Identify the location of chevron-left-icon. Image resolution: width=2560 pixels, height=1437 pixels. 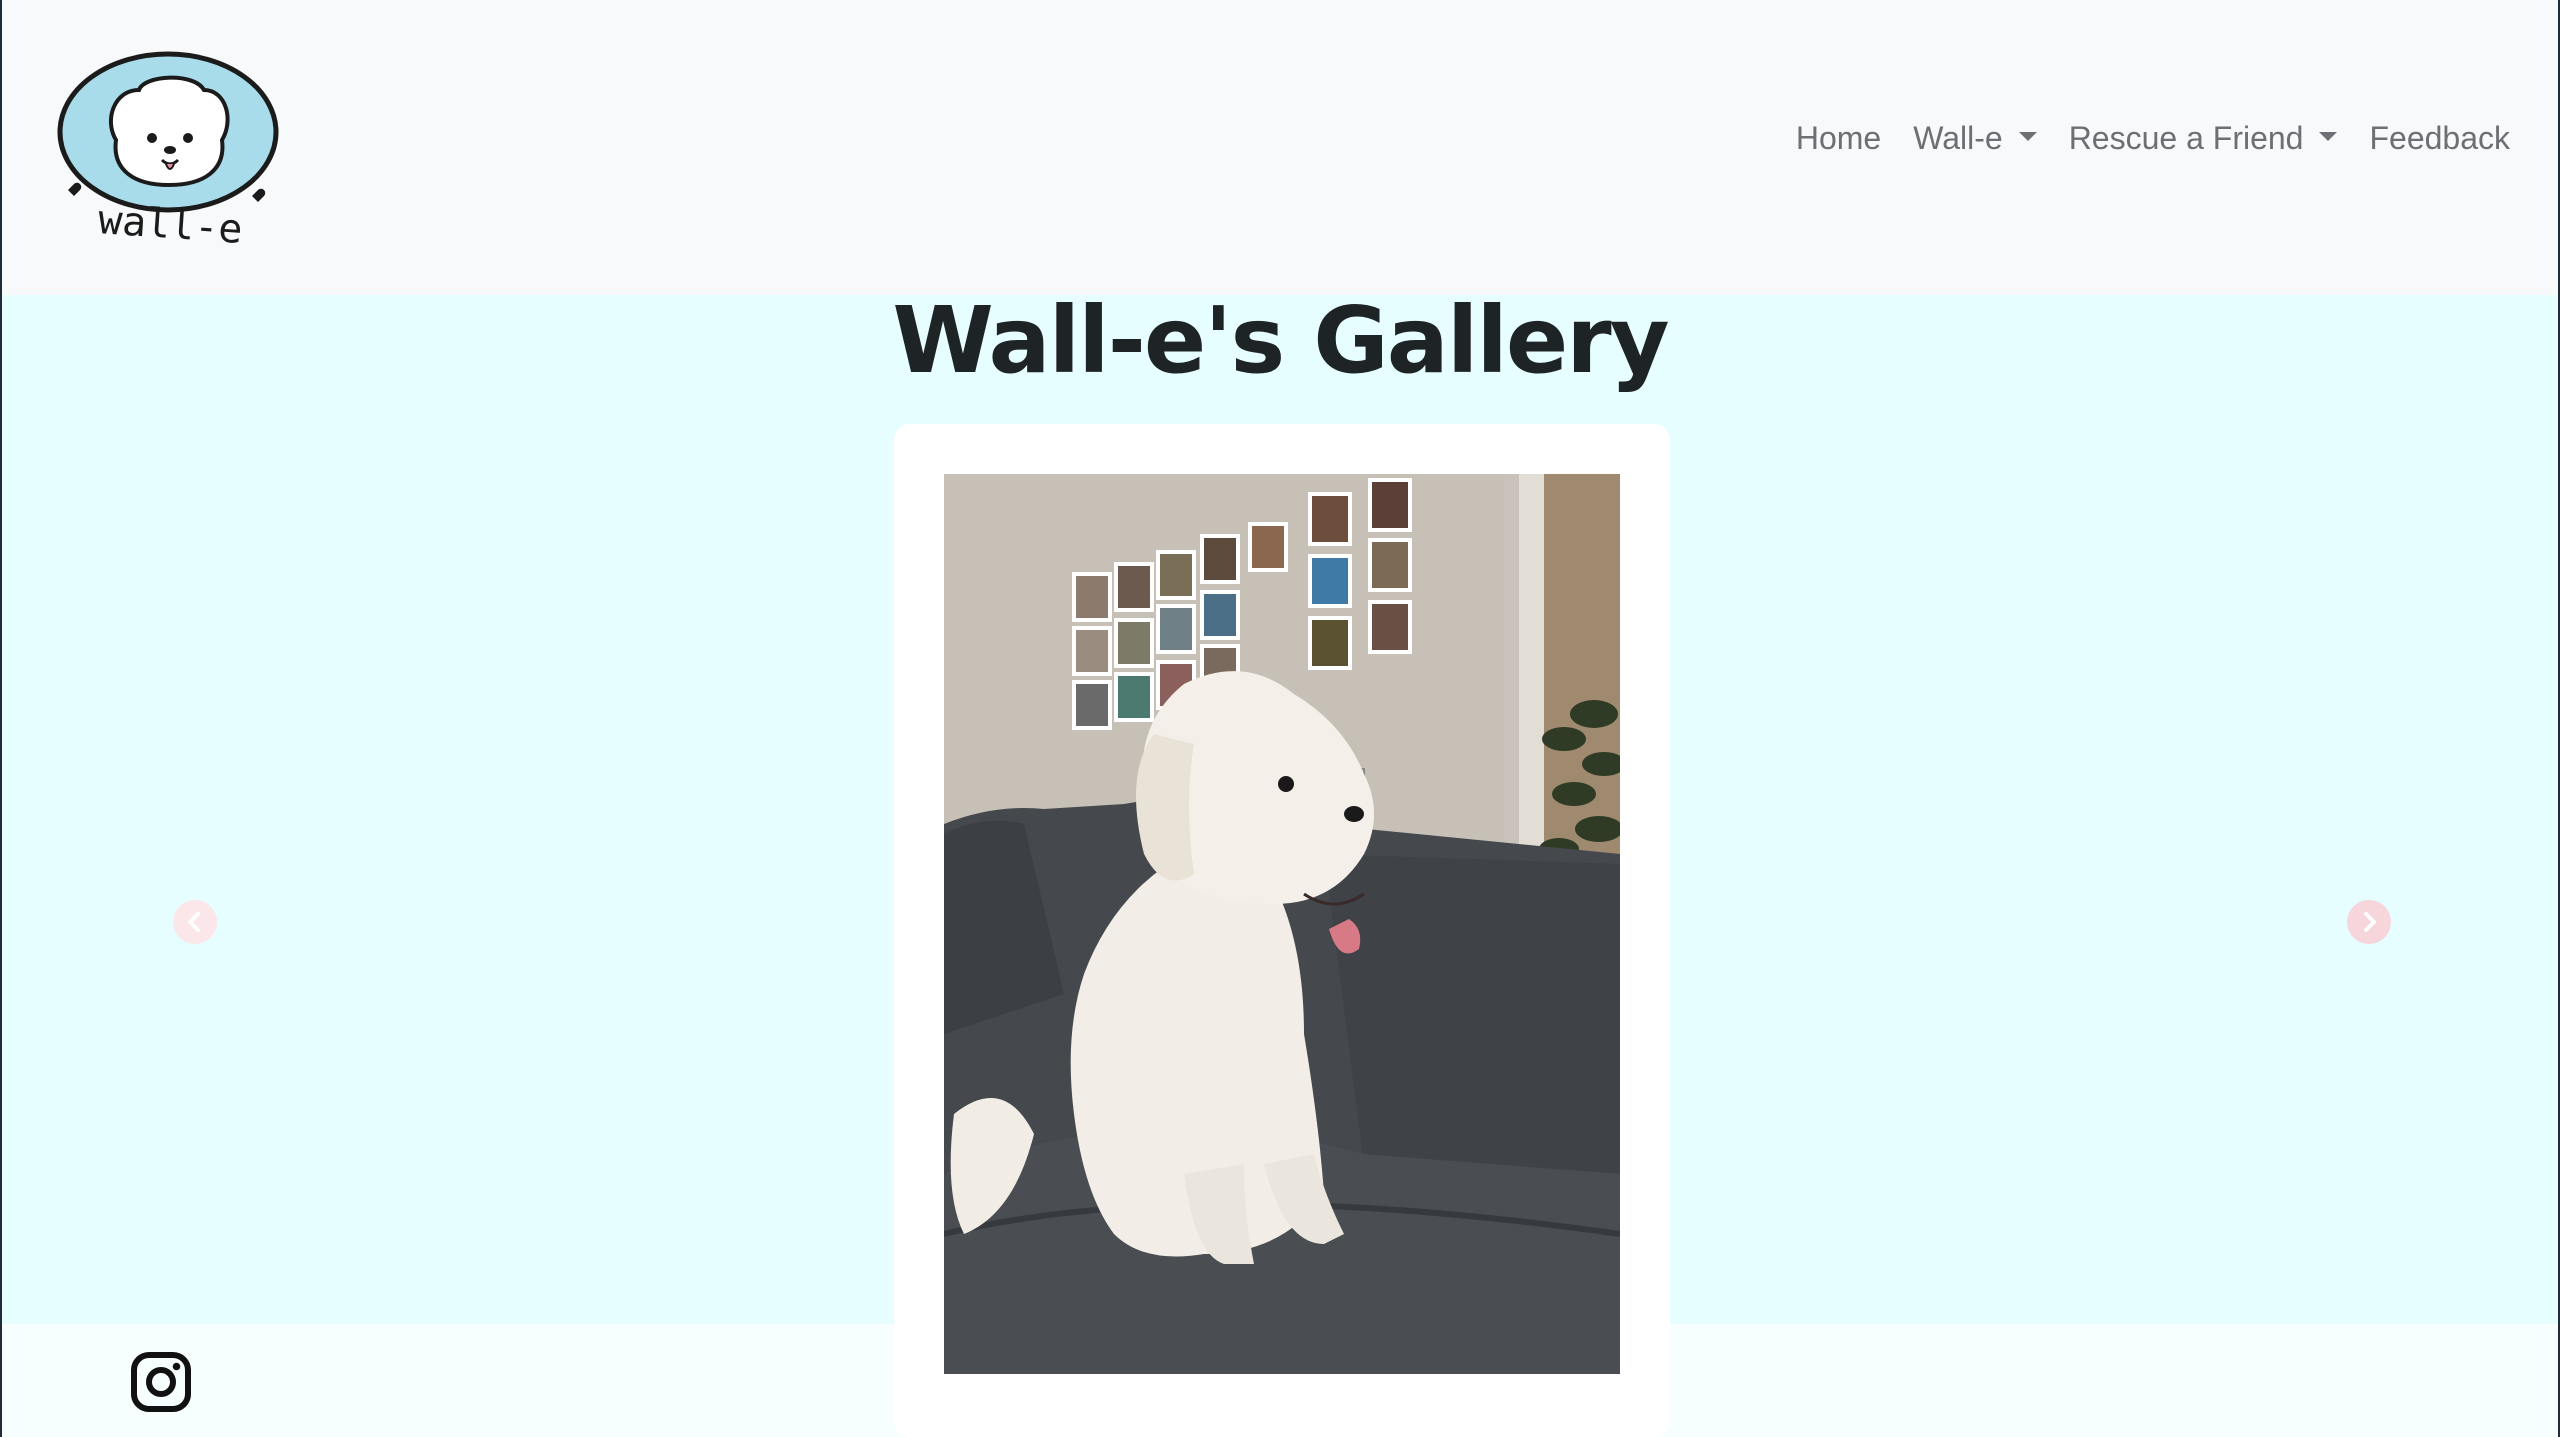
(194, 922).